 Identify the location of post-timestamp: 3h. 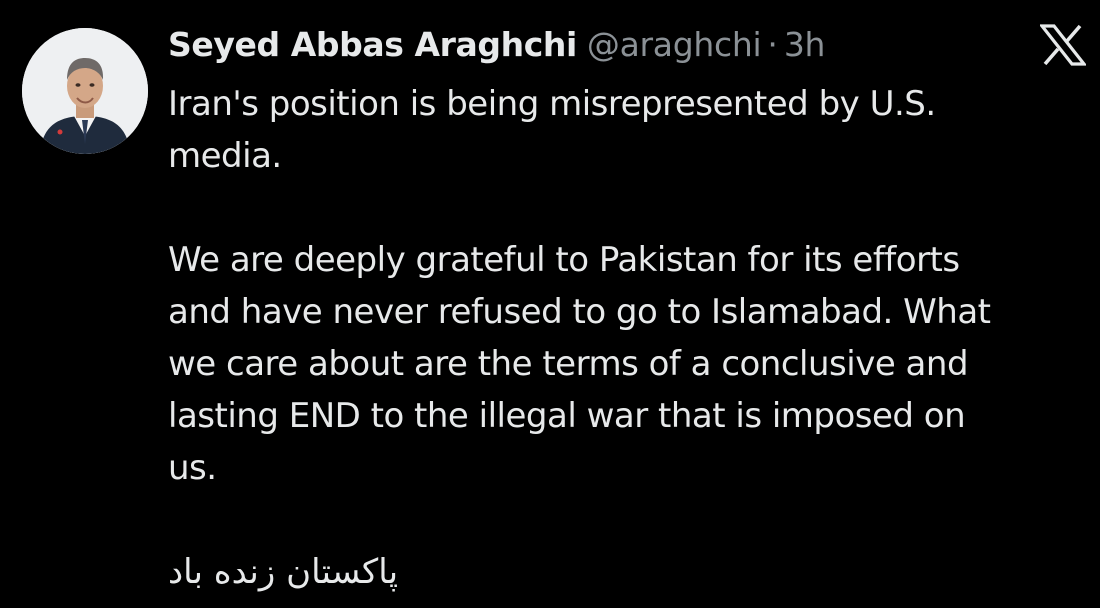
(805, 45).